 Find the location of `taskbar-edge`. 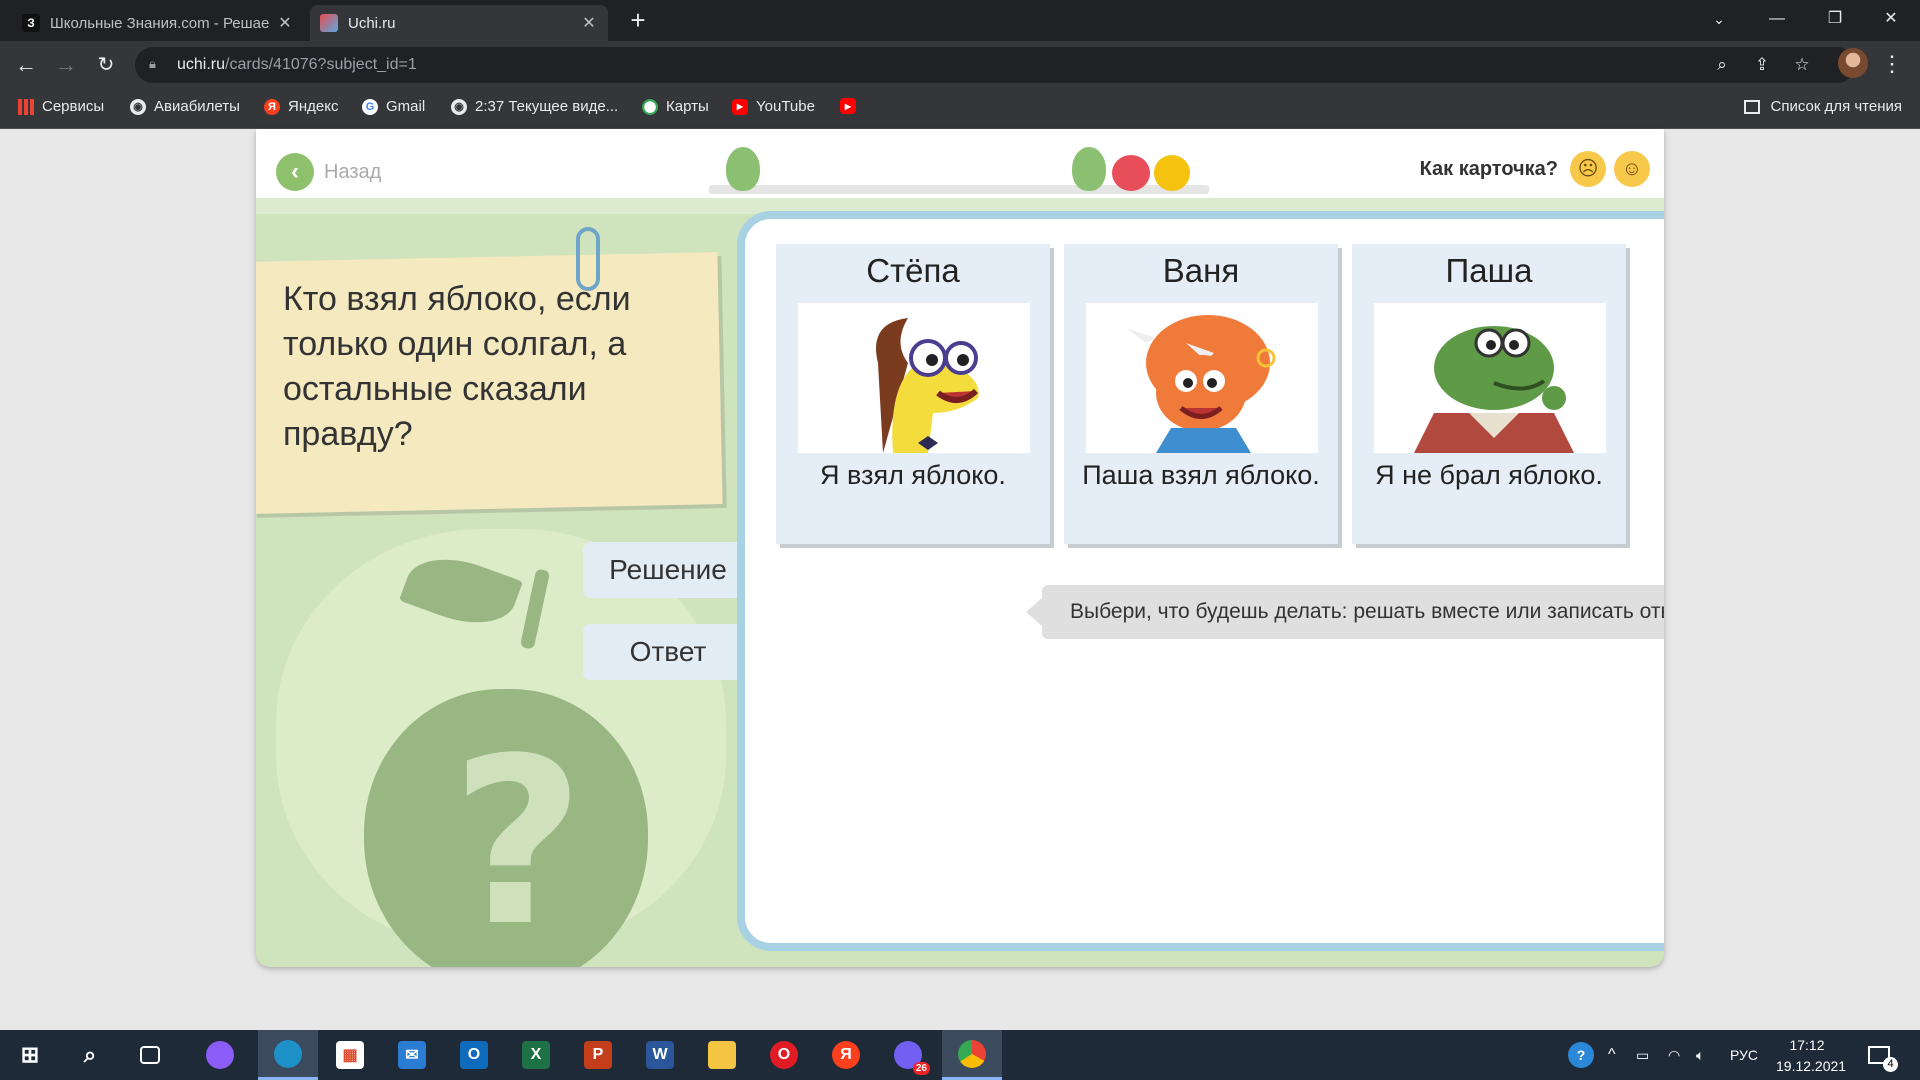

taskbar-edge is located at coordinates (288, 1055).